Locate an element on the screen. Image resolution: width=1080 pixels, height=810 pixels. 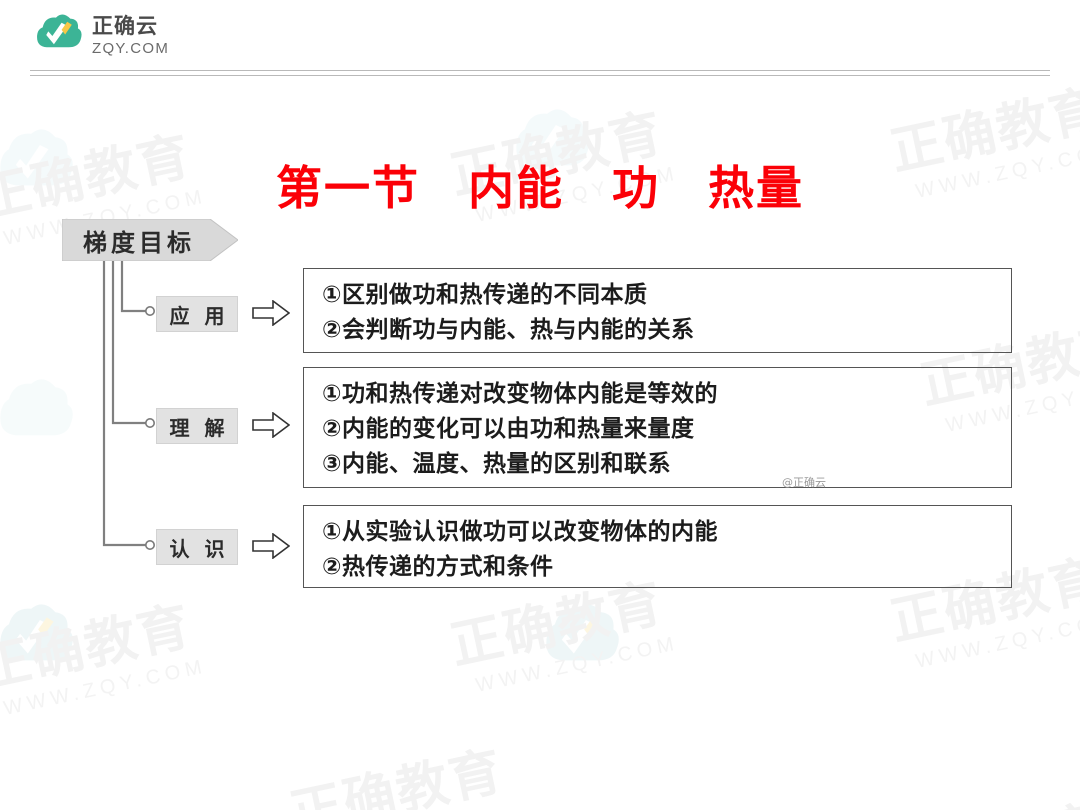
banner-label: 梯度目标 is located at coordinates (139, 242).